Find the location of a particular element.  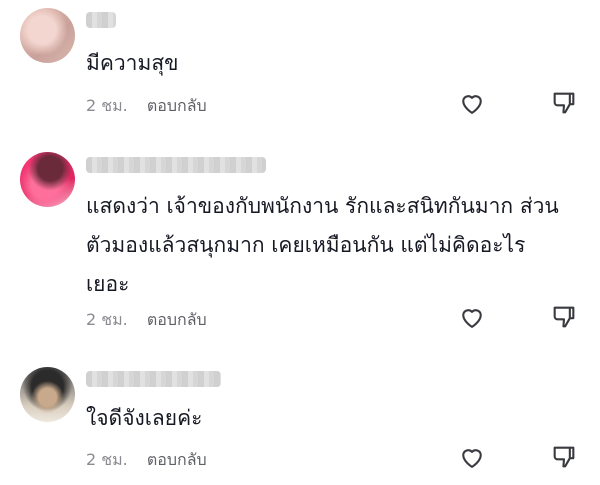

comment-text: มีความสุข is located at coordinates (132, 63).